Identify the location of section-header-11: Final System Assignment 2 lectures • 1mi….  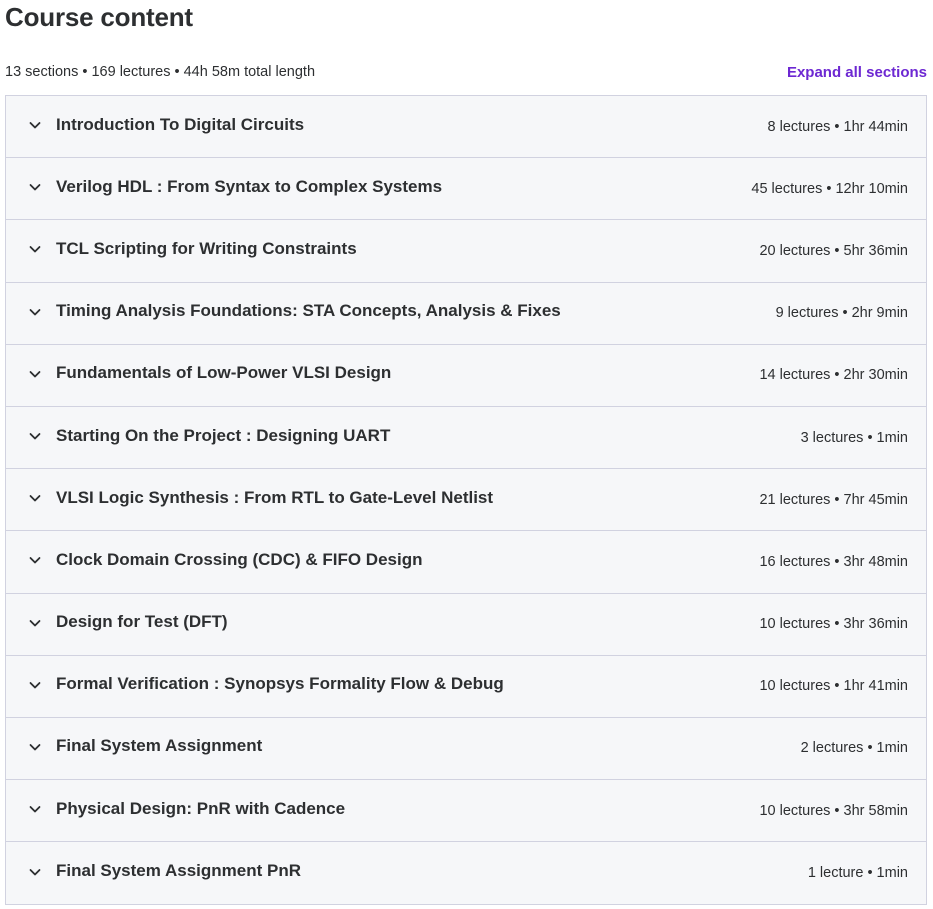
(466, 749).